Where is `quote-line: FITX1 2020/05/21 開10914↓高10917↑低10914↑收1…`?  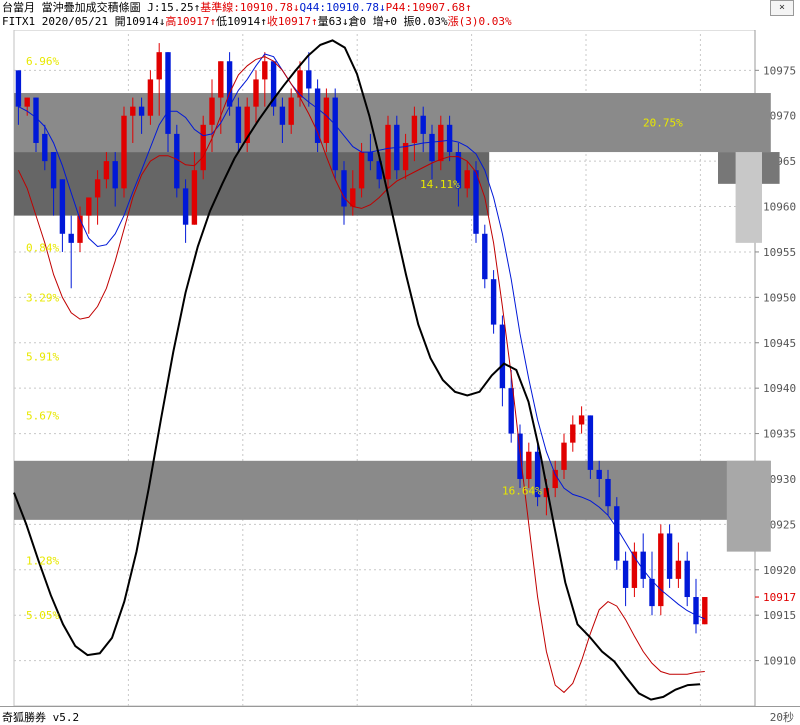 quote-line: FITX1 2020/05/21 開10914↓高10917↑低10914↑收1… is located at coordinates (257, 22).